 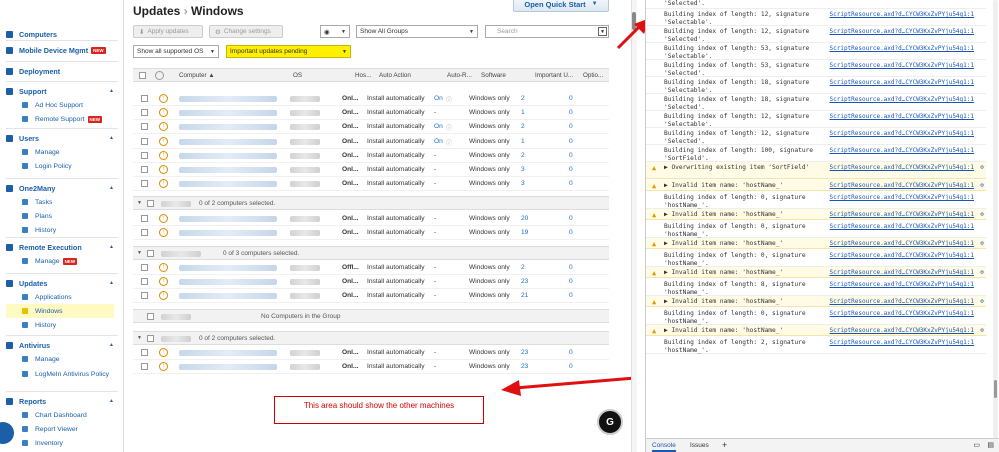 What do you see at coordinates (60, 443) in the screenshot?
I see `sidebar-item-inventory: Inventory` at bounding box center [60, 443].